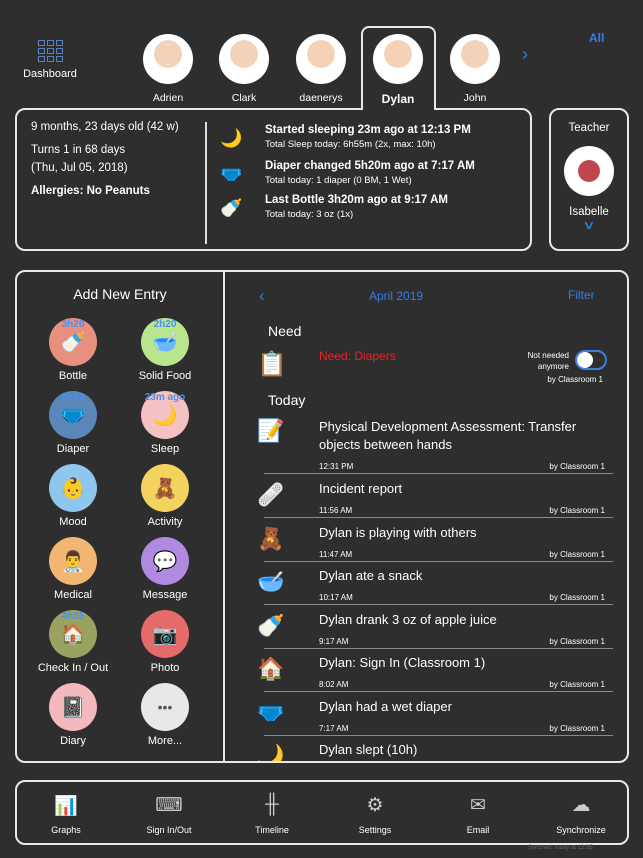 This screenshot has height=858, width=643. Describe the element at coordinates (271, 581) in the screenshot. I see `entry-icon: 🥣` at that location.